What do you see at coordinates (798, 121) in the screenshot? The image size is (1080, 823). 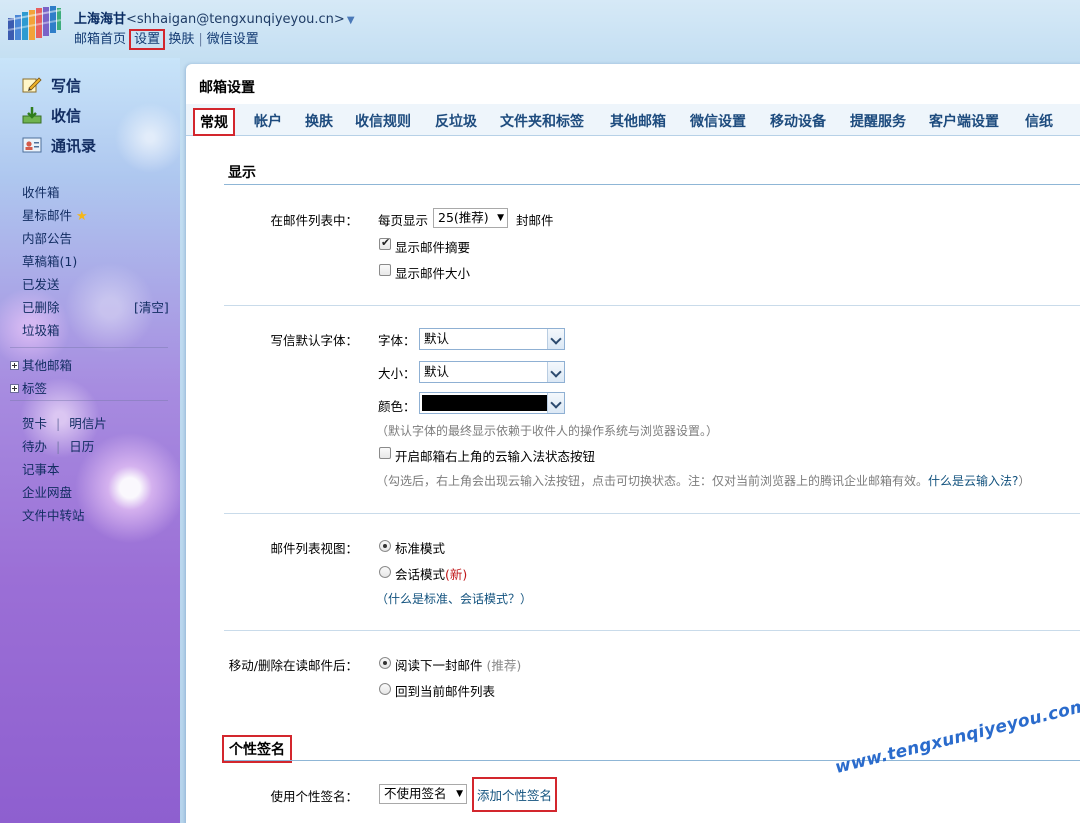 I see `tab-mobile-devices: 移动设备` at bounding box center [798, 121].